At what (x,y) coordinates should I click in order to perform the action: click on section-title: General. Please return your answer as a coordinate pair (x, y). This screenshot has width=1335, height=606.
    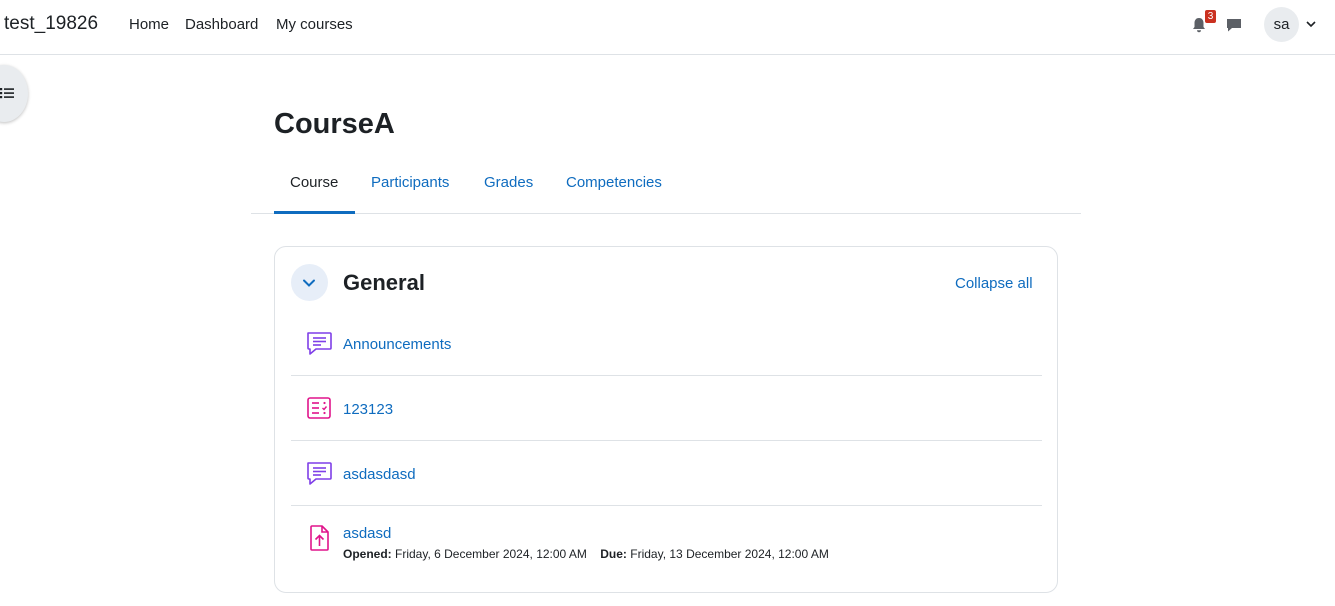
    Looking at the image, I should click on (384, 282).